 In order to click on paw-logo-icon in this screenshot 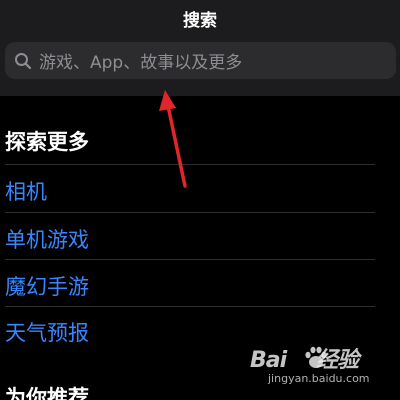, I will do `click(316, 357)`.